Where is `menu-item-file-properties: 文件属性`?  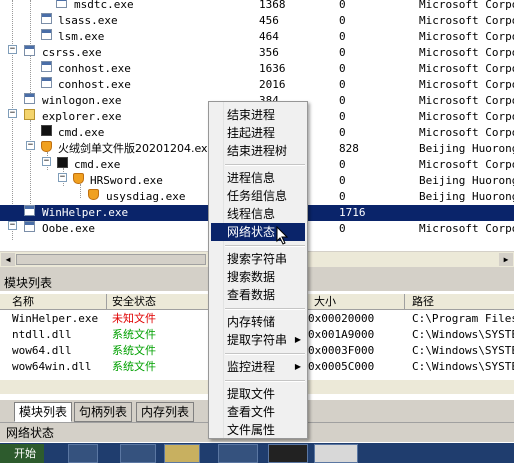
menu-item-file-properties: 文件属性 is located at coordinates (258, 430).